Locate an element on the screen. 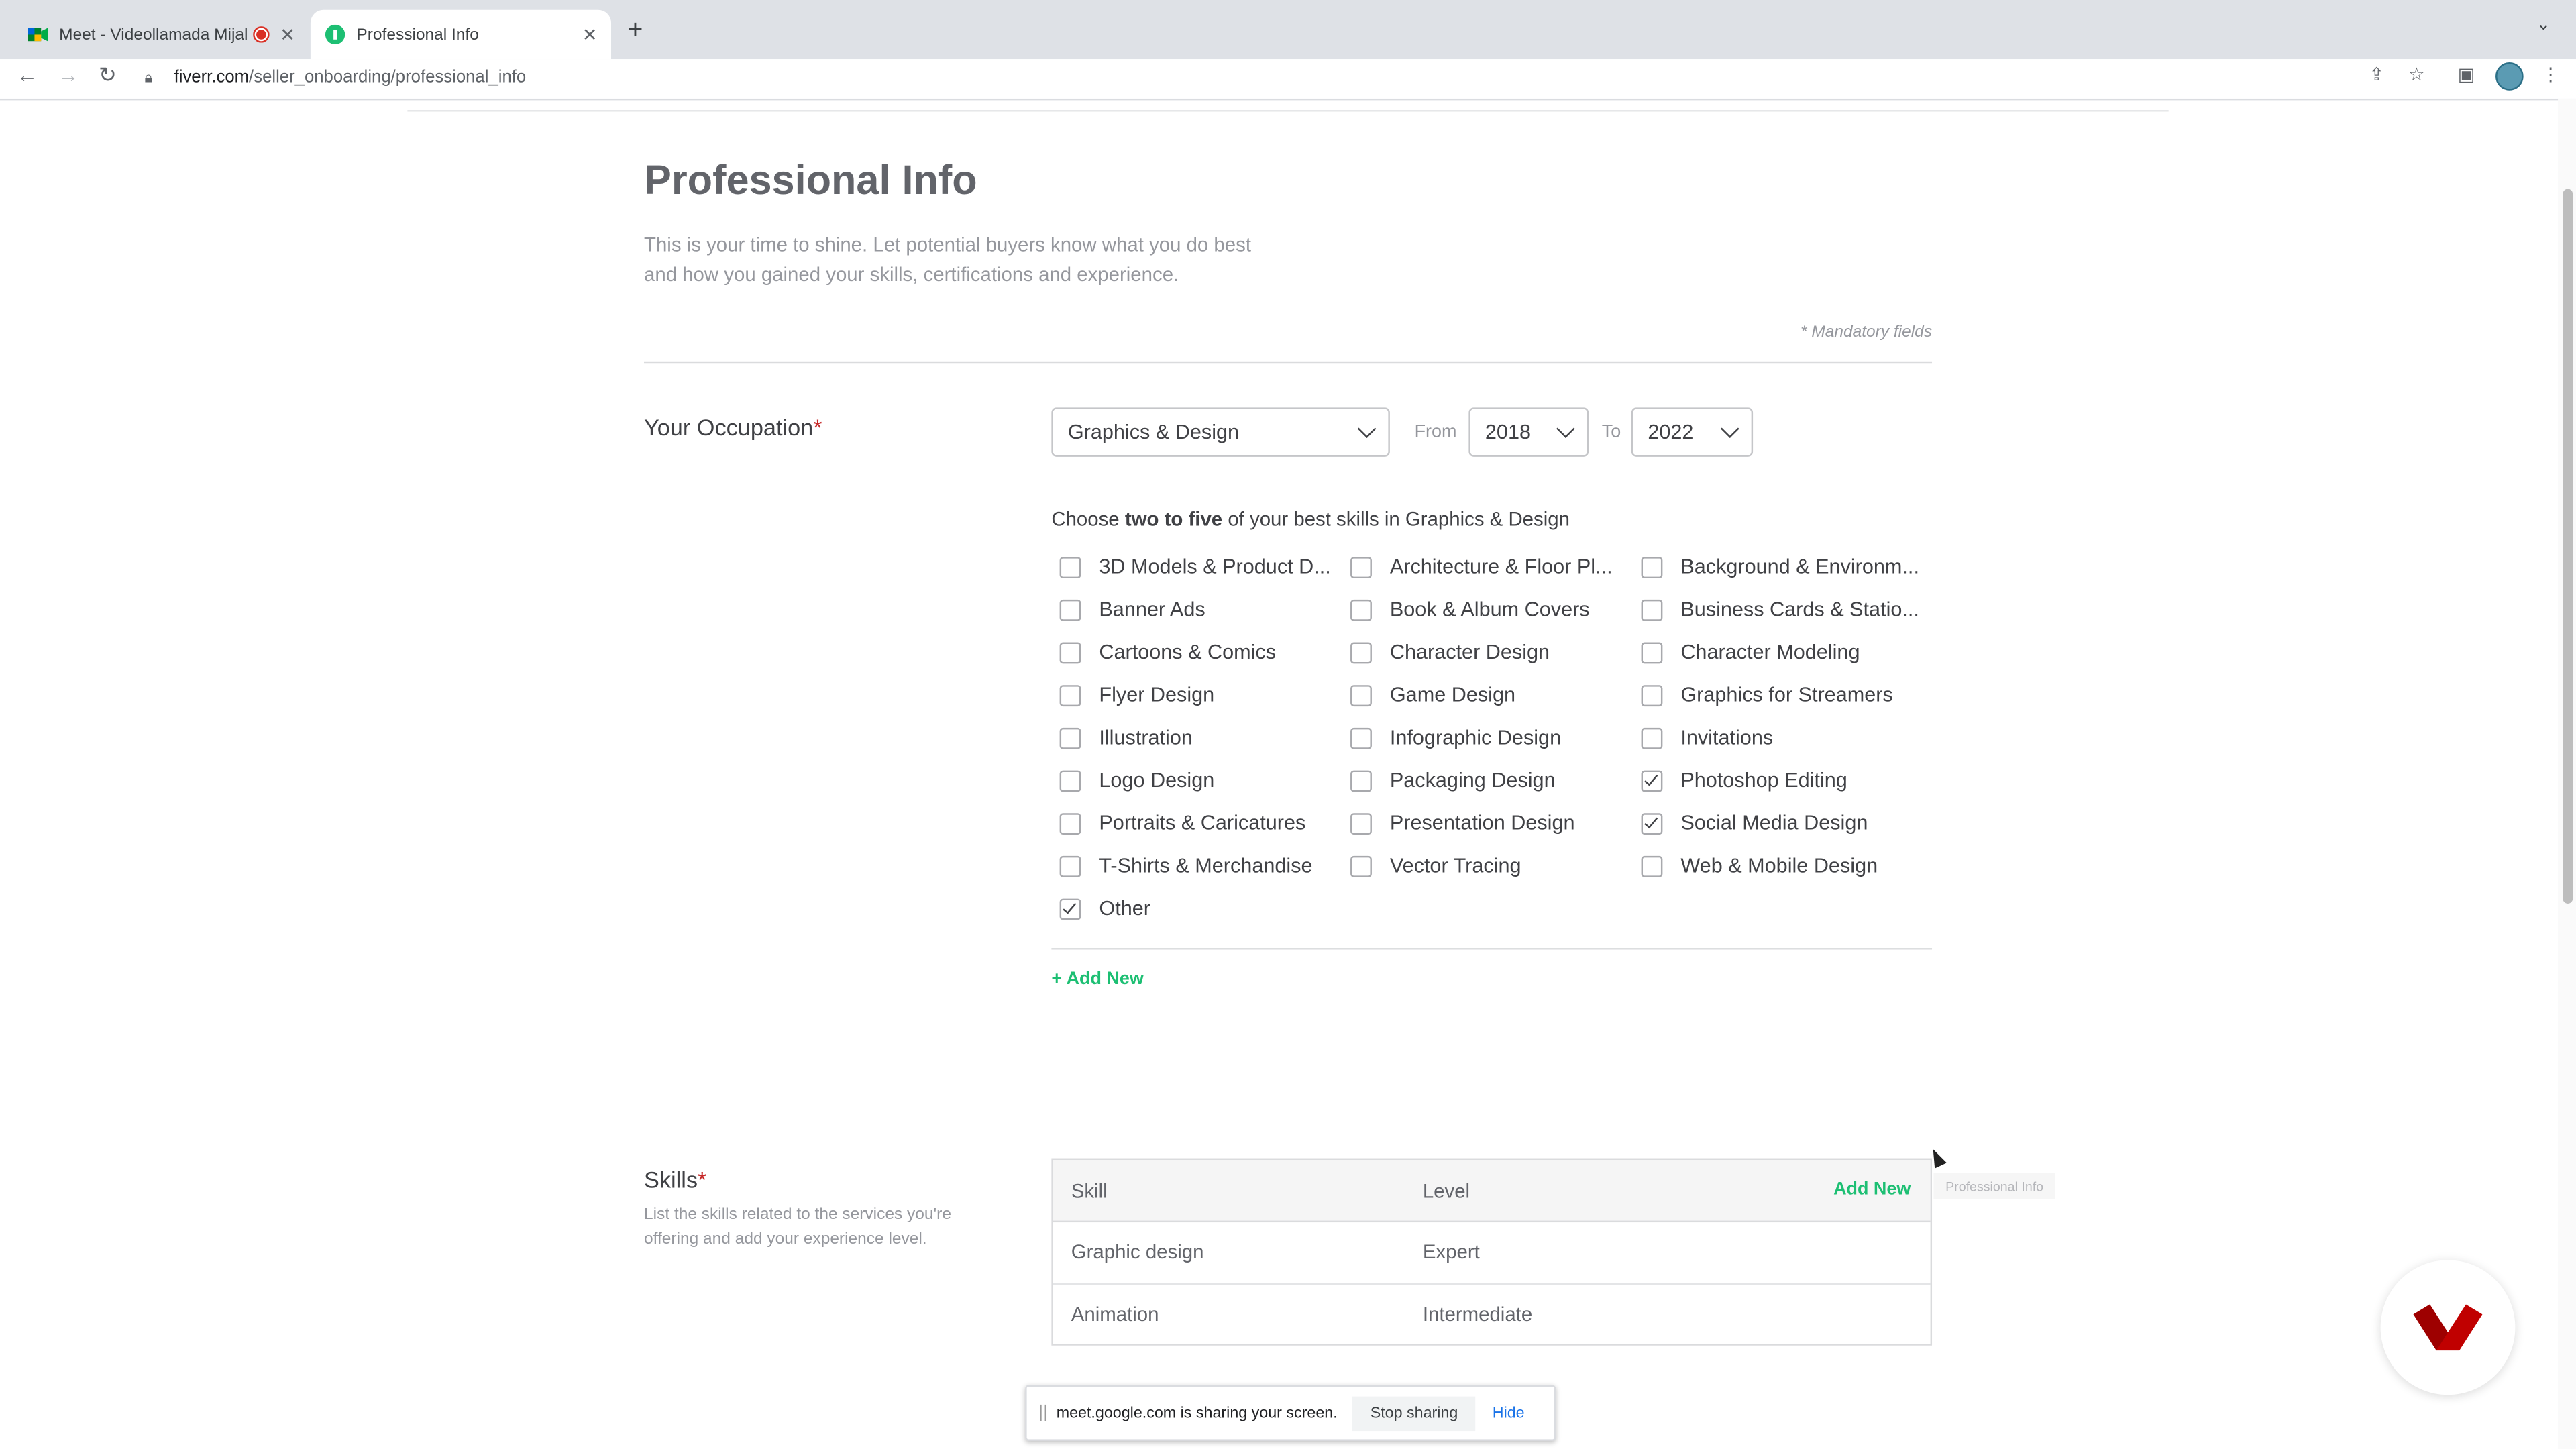 The height and width of the screenshot is (1449, 2576). new-tab-icon: + is located at coordinates (635, 31).